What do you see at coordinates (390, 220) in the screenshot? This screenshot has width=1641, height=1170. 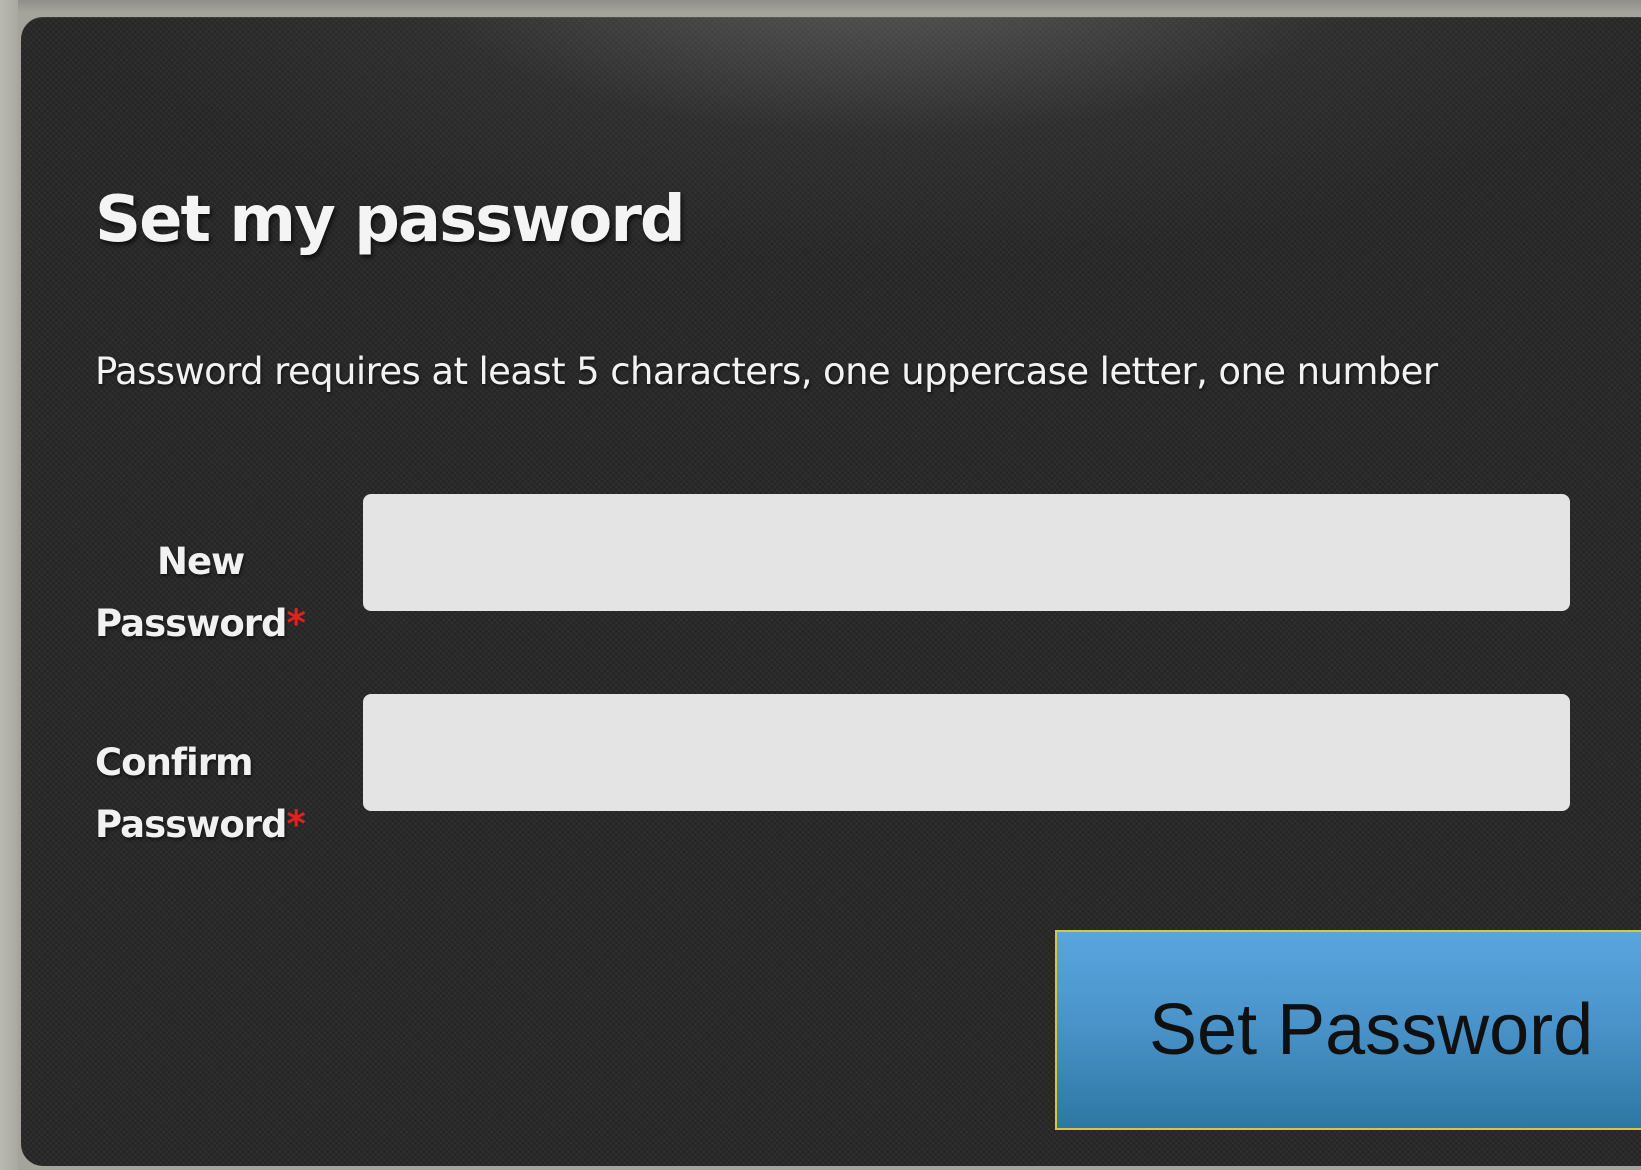 I see `page-title: Set my password` at bounding box center [390, 220].